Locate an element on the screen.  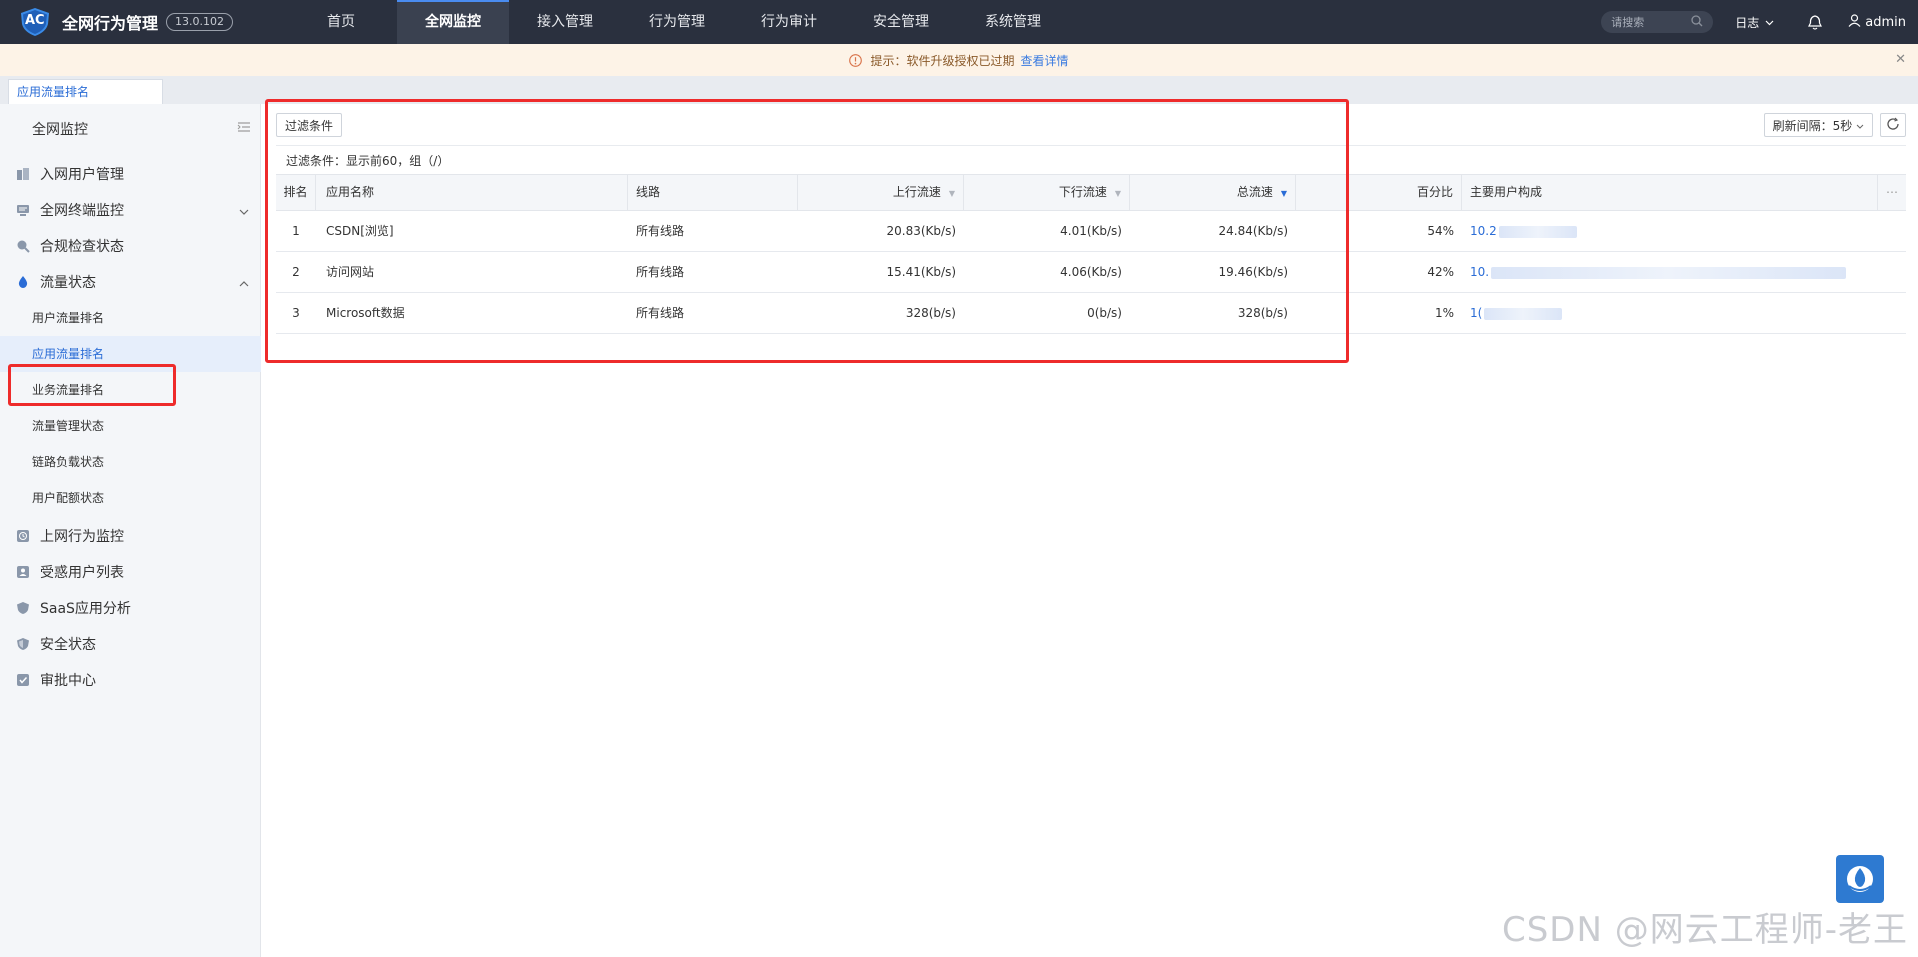
refresh-icon is located at coordinates (1893, 125).